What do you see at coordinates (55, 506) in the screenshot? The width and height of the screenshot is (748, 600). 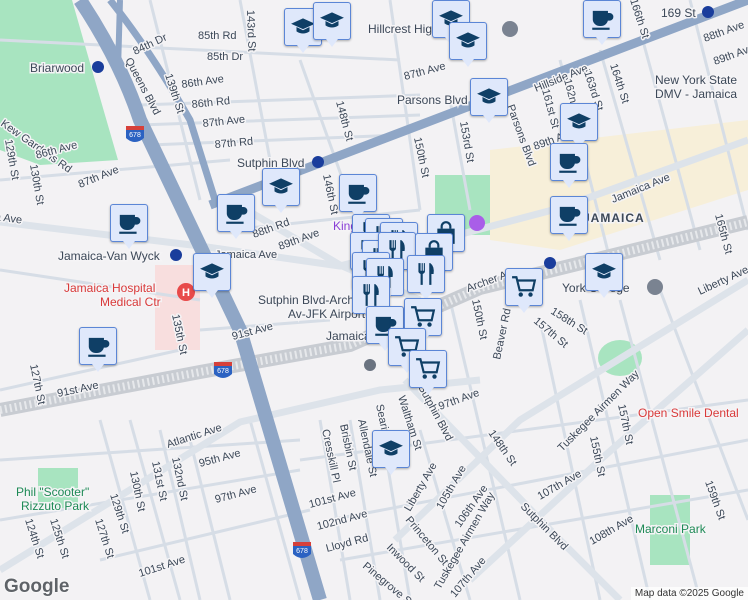 I see `place-rizzuto-2: Rizzuto Park` at bounding box center [55, 506].